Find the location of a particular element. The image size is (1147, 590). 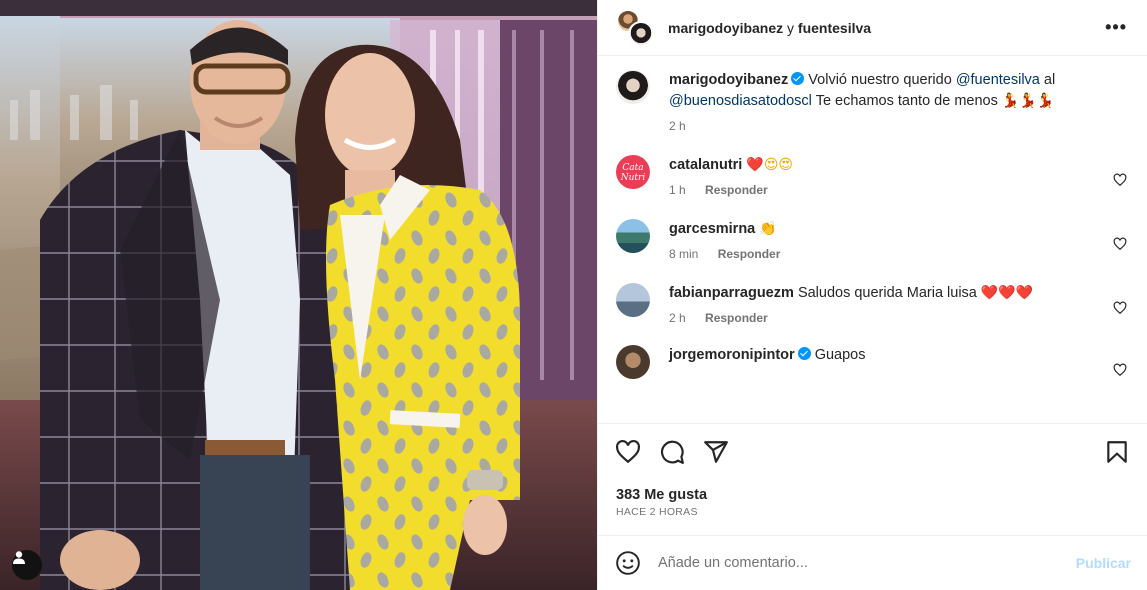

publish-button: Publicar is located at coordinates (1103, 563).